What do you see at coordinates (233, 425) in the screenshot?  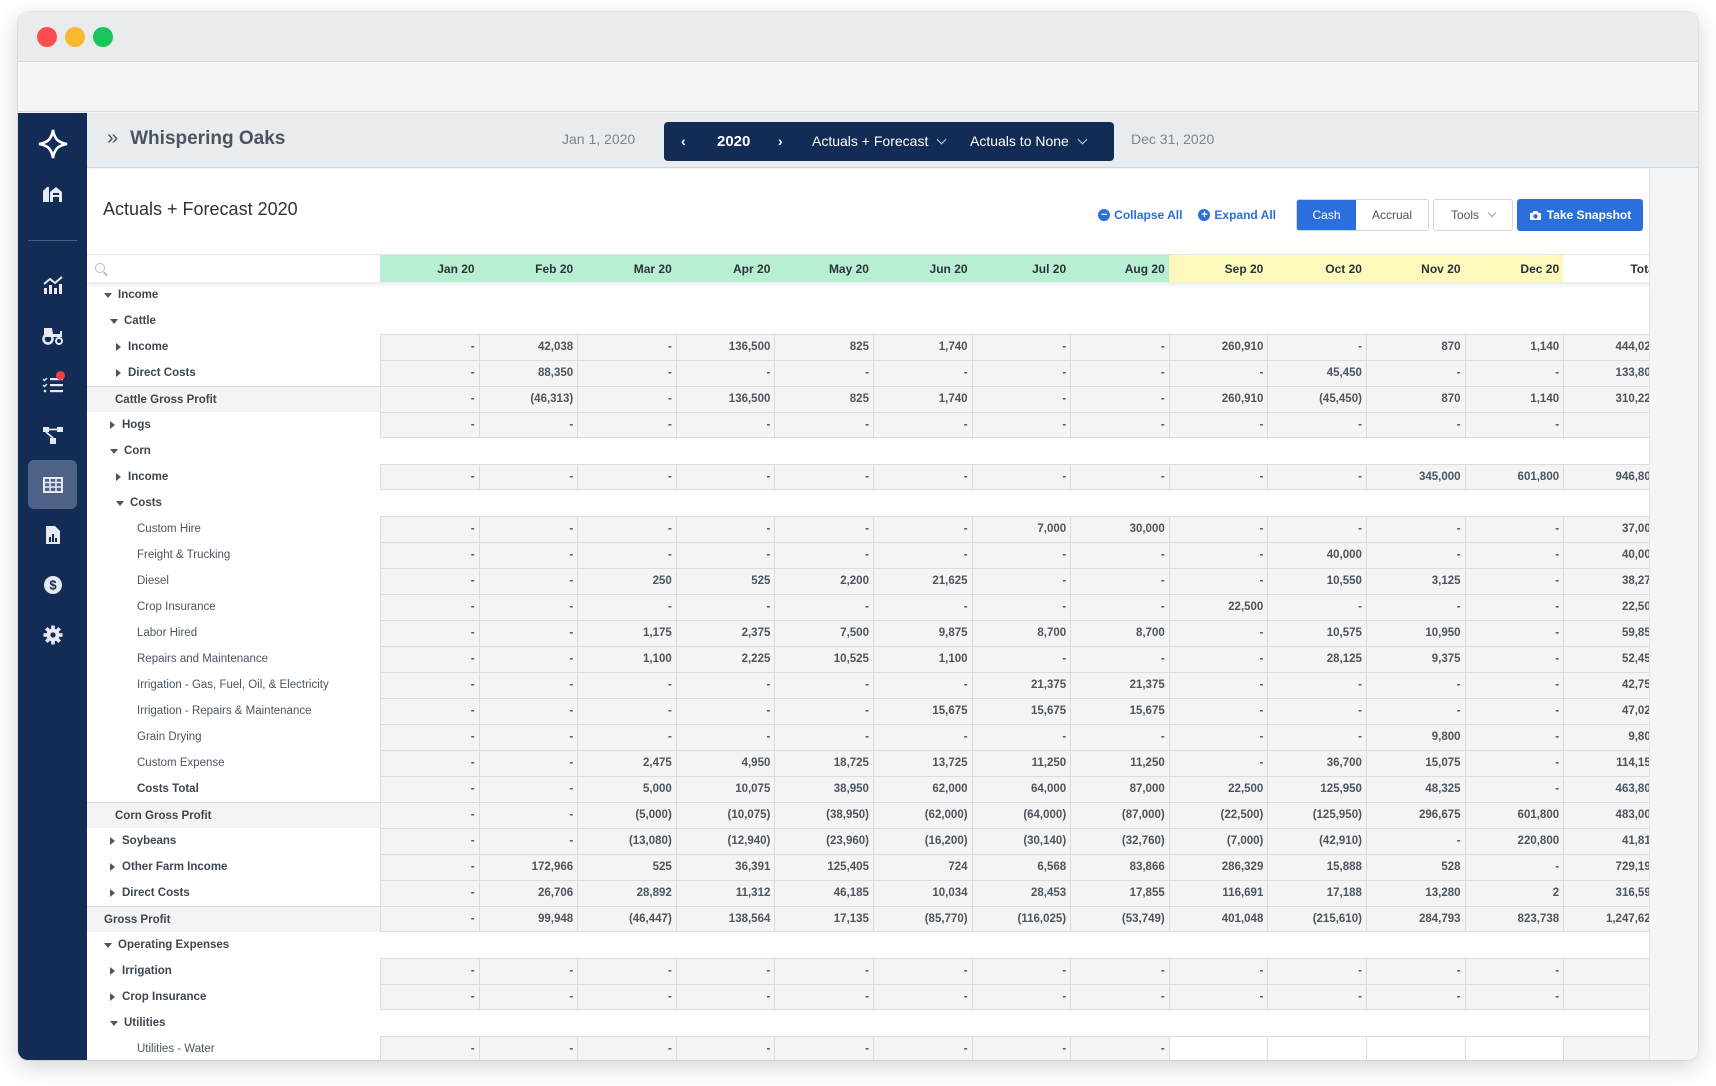 I see `row-label: Hogs` at bounding box center [233, 425].